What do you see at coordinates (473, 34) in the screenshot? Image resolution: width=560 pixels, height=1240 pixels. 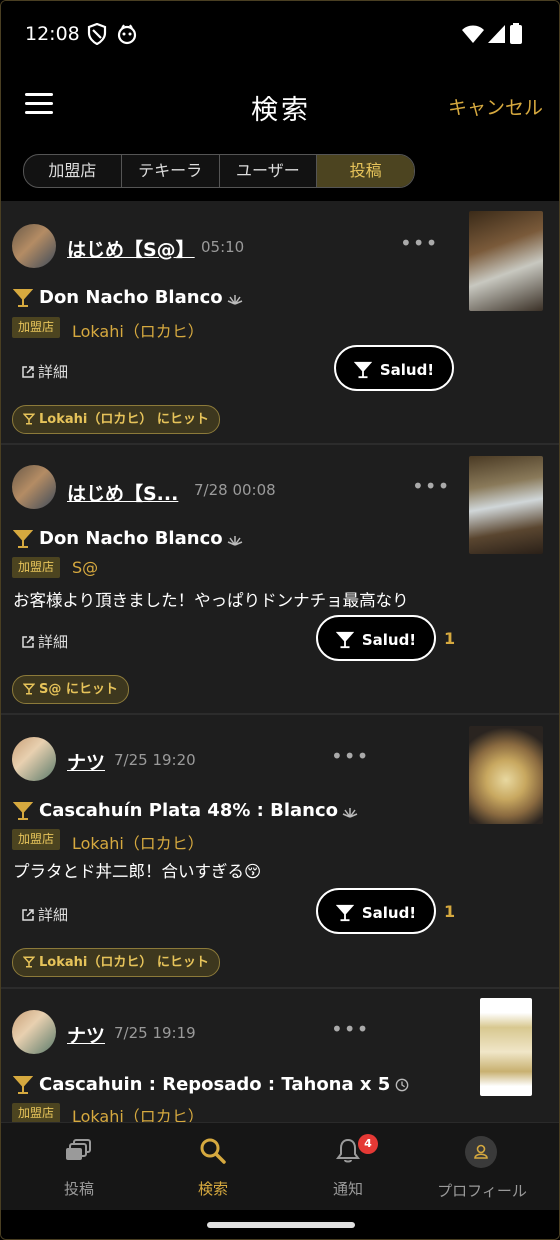 I see `wifi-icon` at bounding box center [473, 34].